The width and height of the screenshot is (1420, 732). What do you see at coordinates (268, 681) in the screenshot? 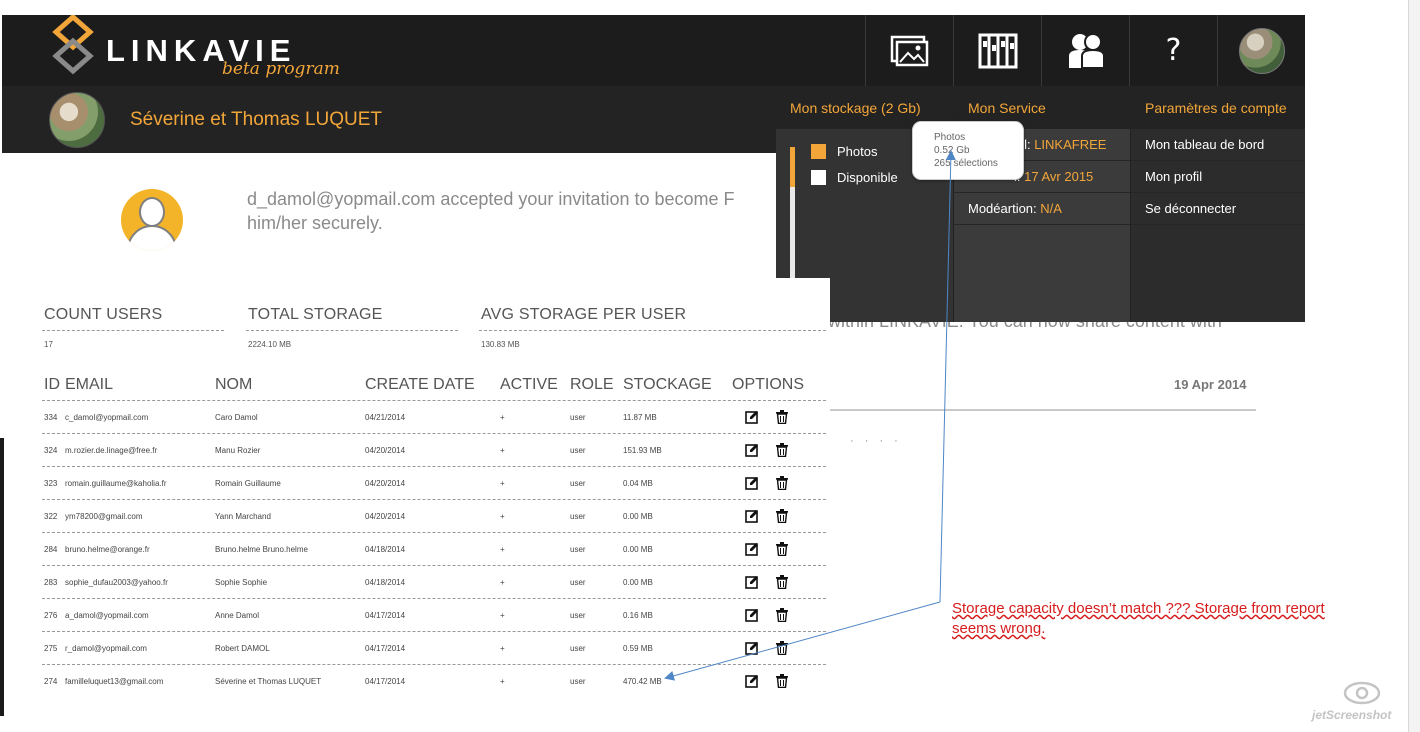
I see `cell-nom: Séverine et Thomas LUQUET` at bounding box center [268, 681].